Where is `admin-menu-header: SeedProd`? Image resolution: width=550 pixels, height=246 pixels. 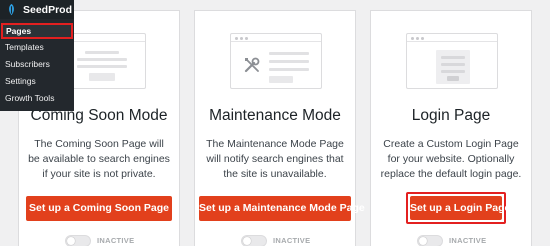
admin-menu-header: SeedProd is located at coordinates (37, 9).